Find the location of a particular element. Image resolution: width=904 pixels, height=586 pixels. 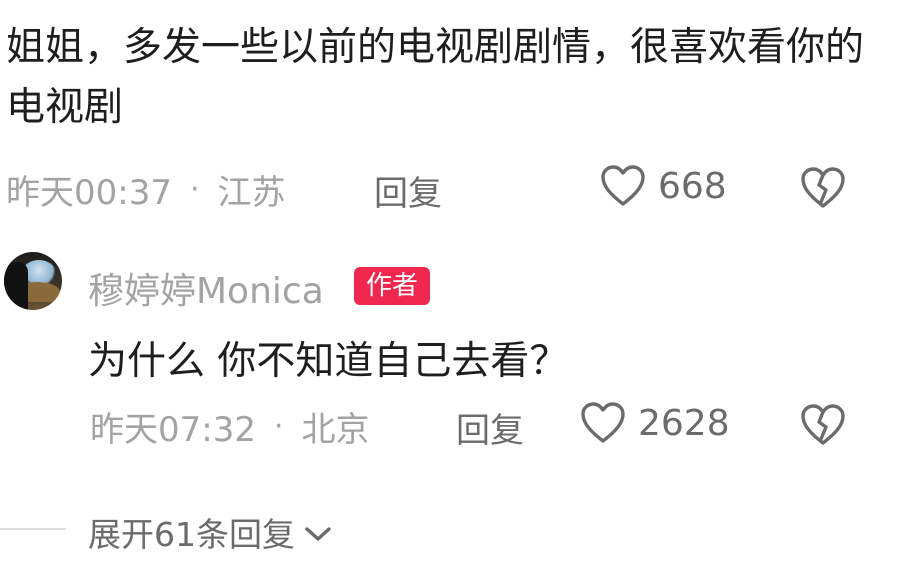

author-badge: 作者 is located at coordinates (392, 286).